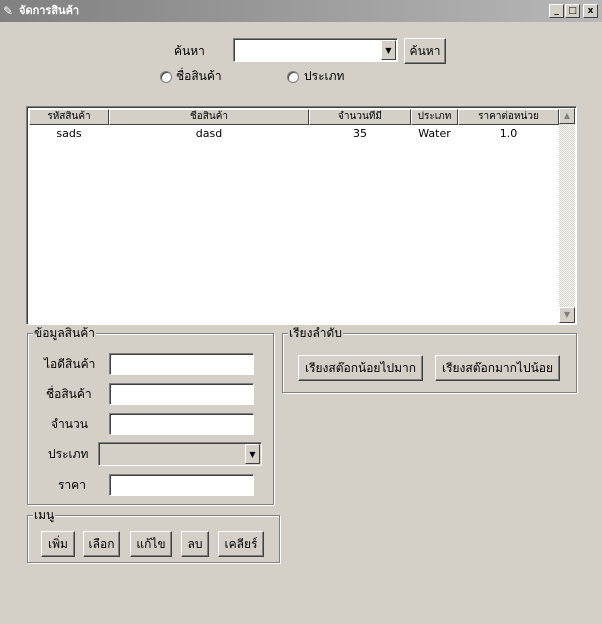  I want to click on sort-desc-button: เรียงสต๊อกมากไปน้อย, so click(497, 368).